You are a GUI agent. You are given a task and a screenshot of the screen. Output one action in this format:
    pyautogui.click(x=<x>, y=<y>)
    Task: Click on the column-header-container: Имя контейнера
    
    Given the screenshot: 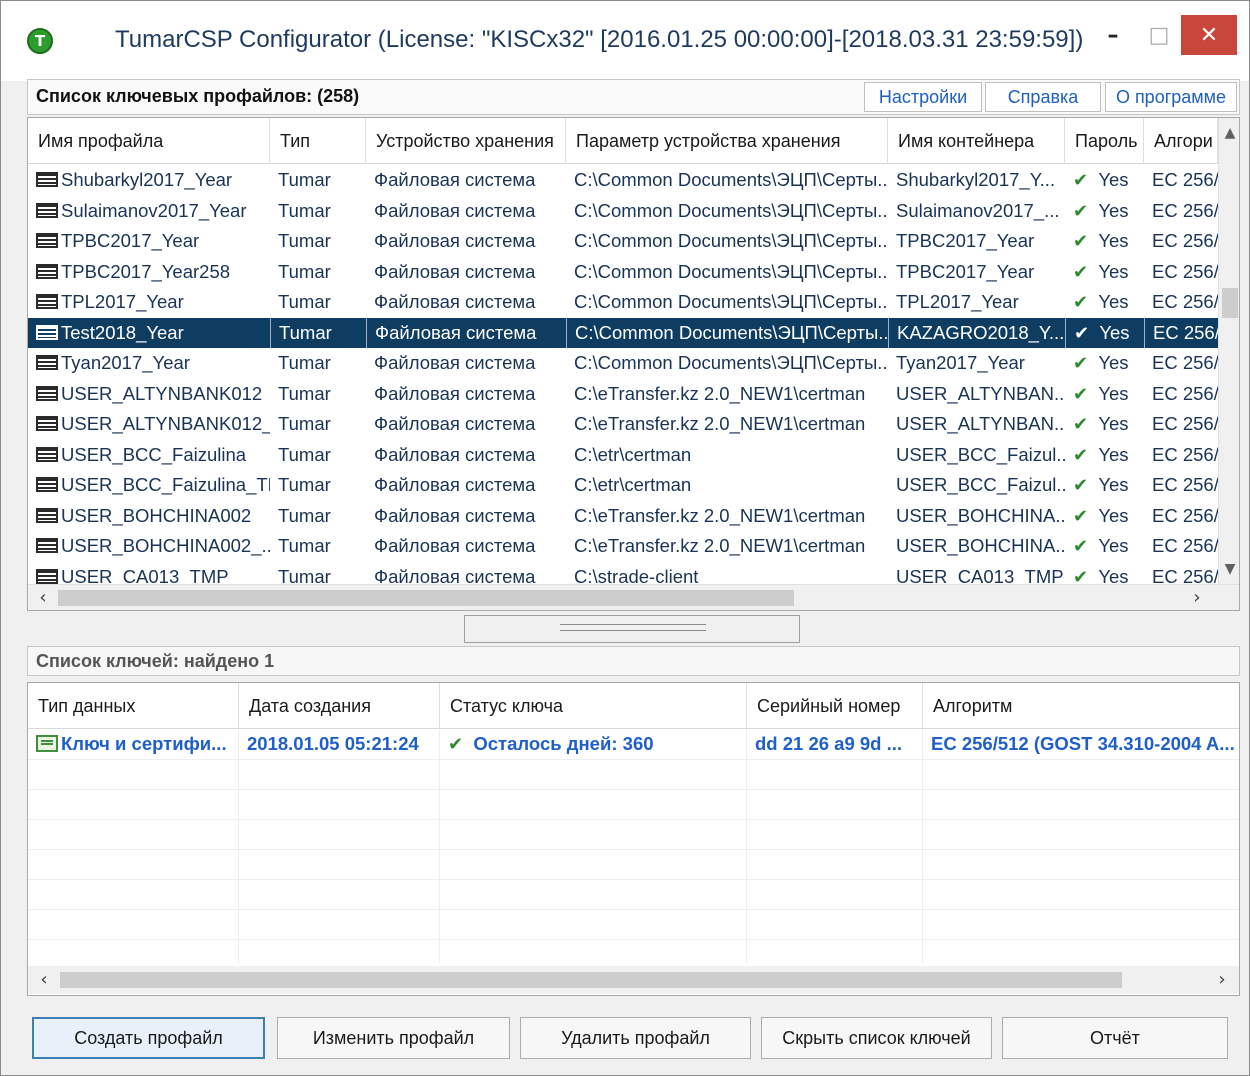 What is the action you would take?
    pyautogui.click(x=976, y=141)
    